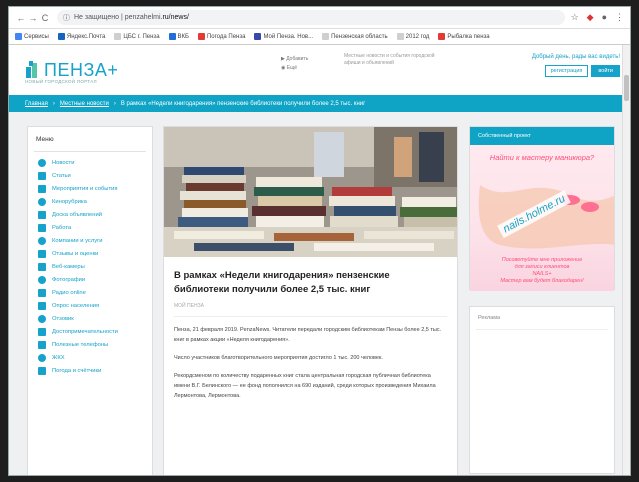 Image resolution: width=639 pixels, height=482 pixels. Describe the element at coordinates (359, 36) in the screenshot. I see `bookmark-label: Пензенская область` at that location.